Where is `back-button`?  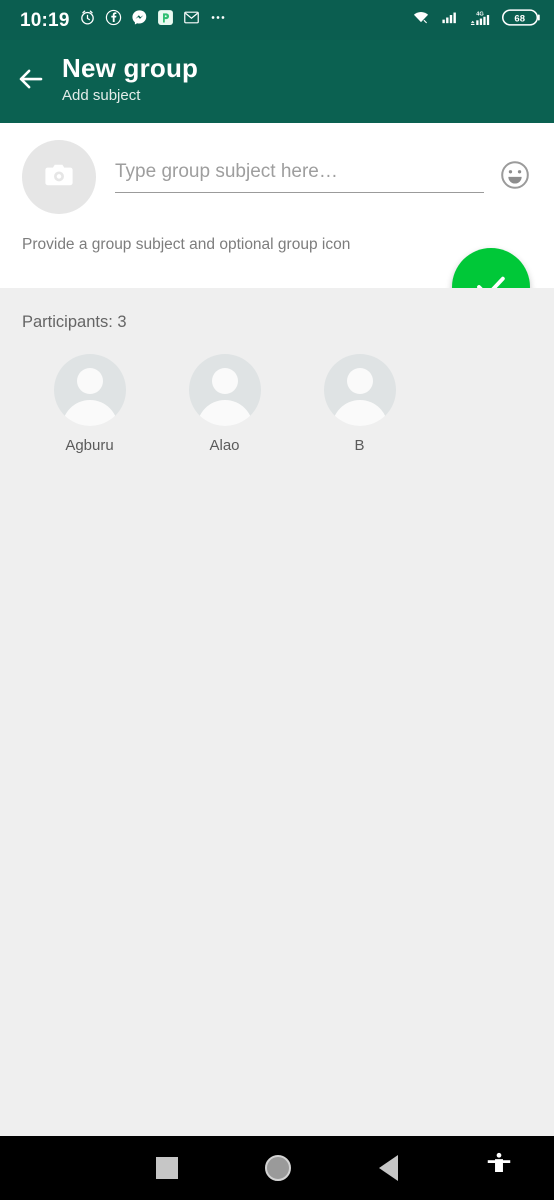
back-button is located at coordinates (31, 81).